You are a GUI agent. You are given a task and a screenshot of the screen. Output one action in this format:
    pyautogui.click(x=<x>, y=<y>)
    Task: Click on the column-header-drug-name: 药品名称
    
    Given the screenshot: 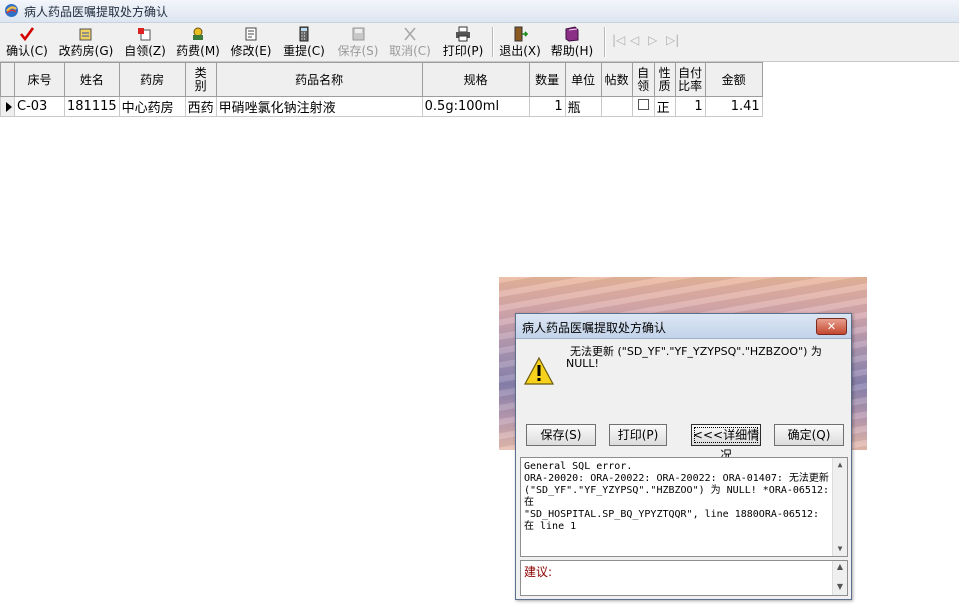 What is the action you would take?
    pyautogui.click(x=319, y=79)
    